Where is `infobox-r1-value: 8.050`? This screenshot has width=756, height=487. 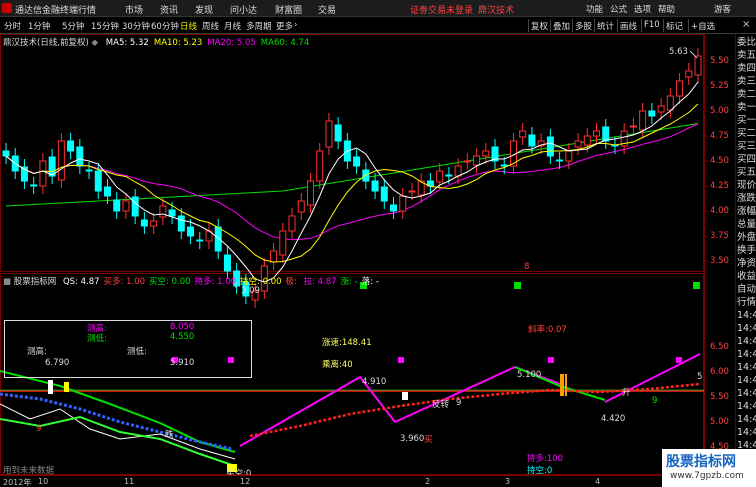
infobox-r1-value: 8.050 is located at coordinates (182, 327).